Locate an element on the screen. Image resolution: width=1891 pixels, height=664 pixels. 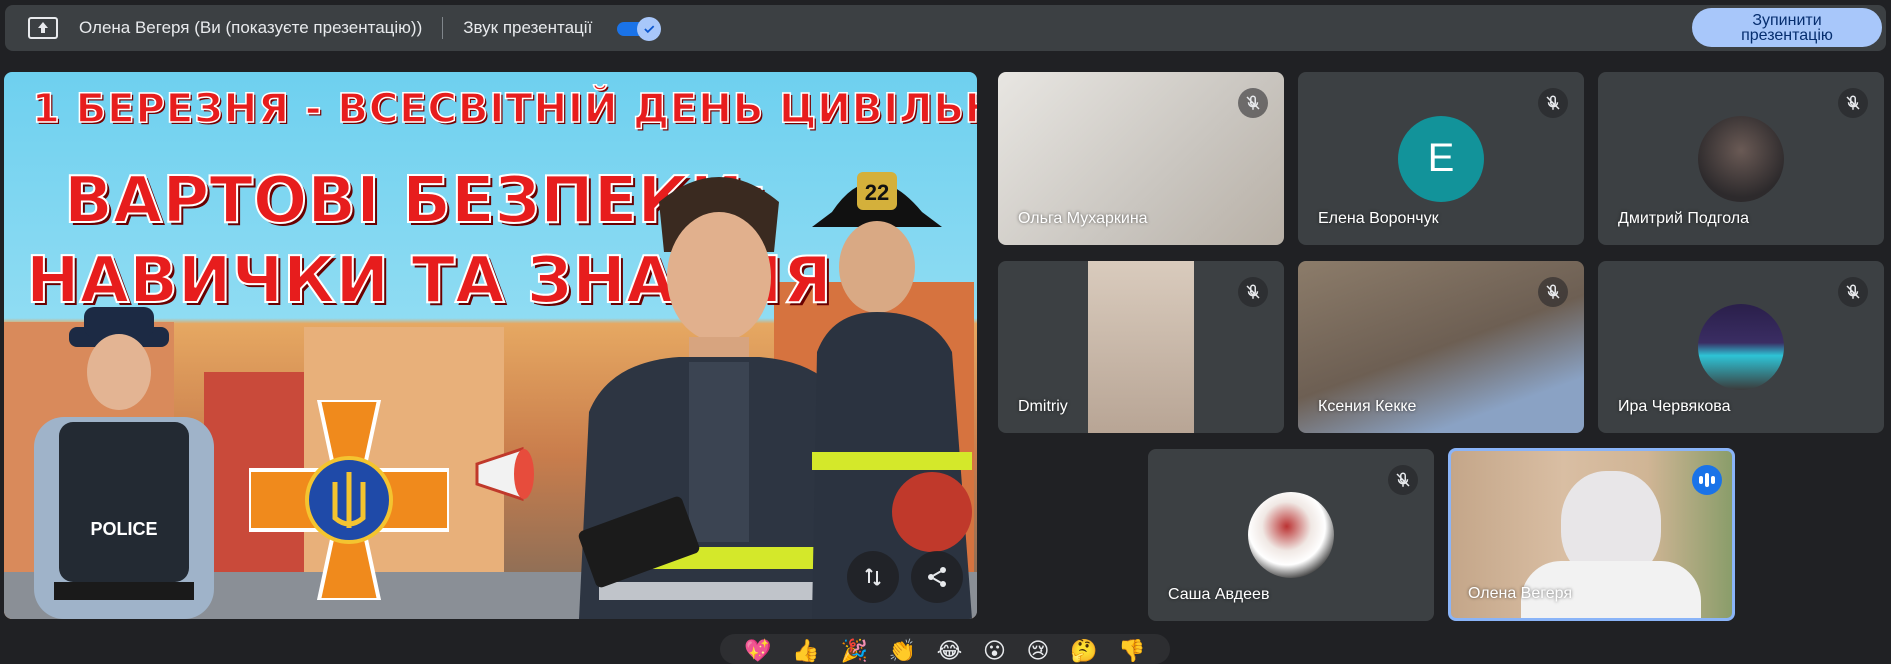
reaction-clap: 👏 is located at coordinates (902, 651).